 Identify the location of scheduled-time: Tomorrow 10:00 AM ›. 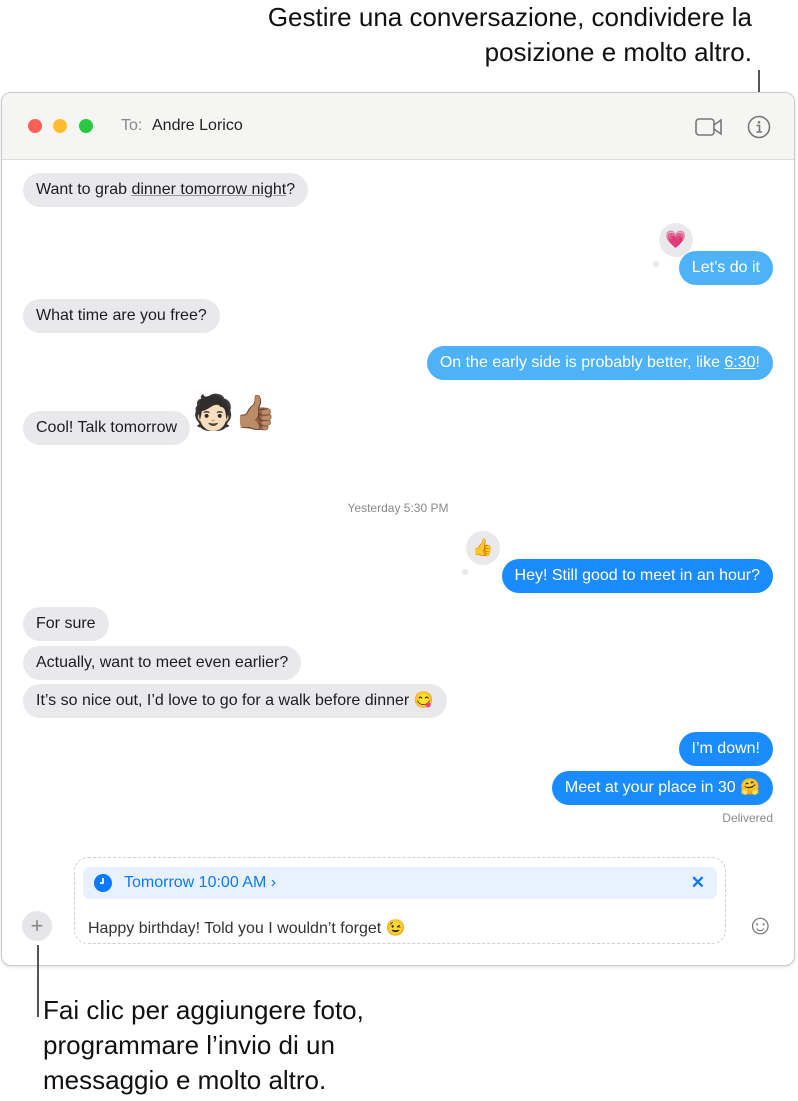
(200, 883).